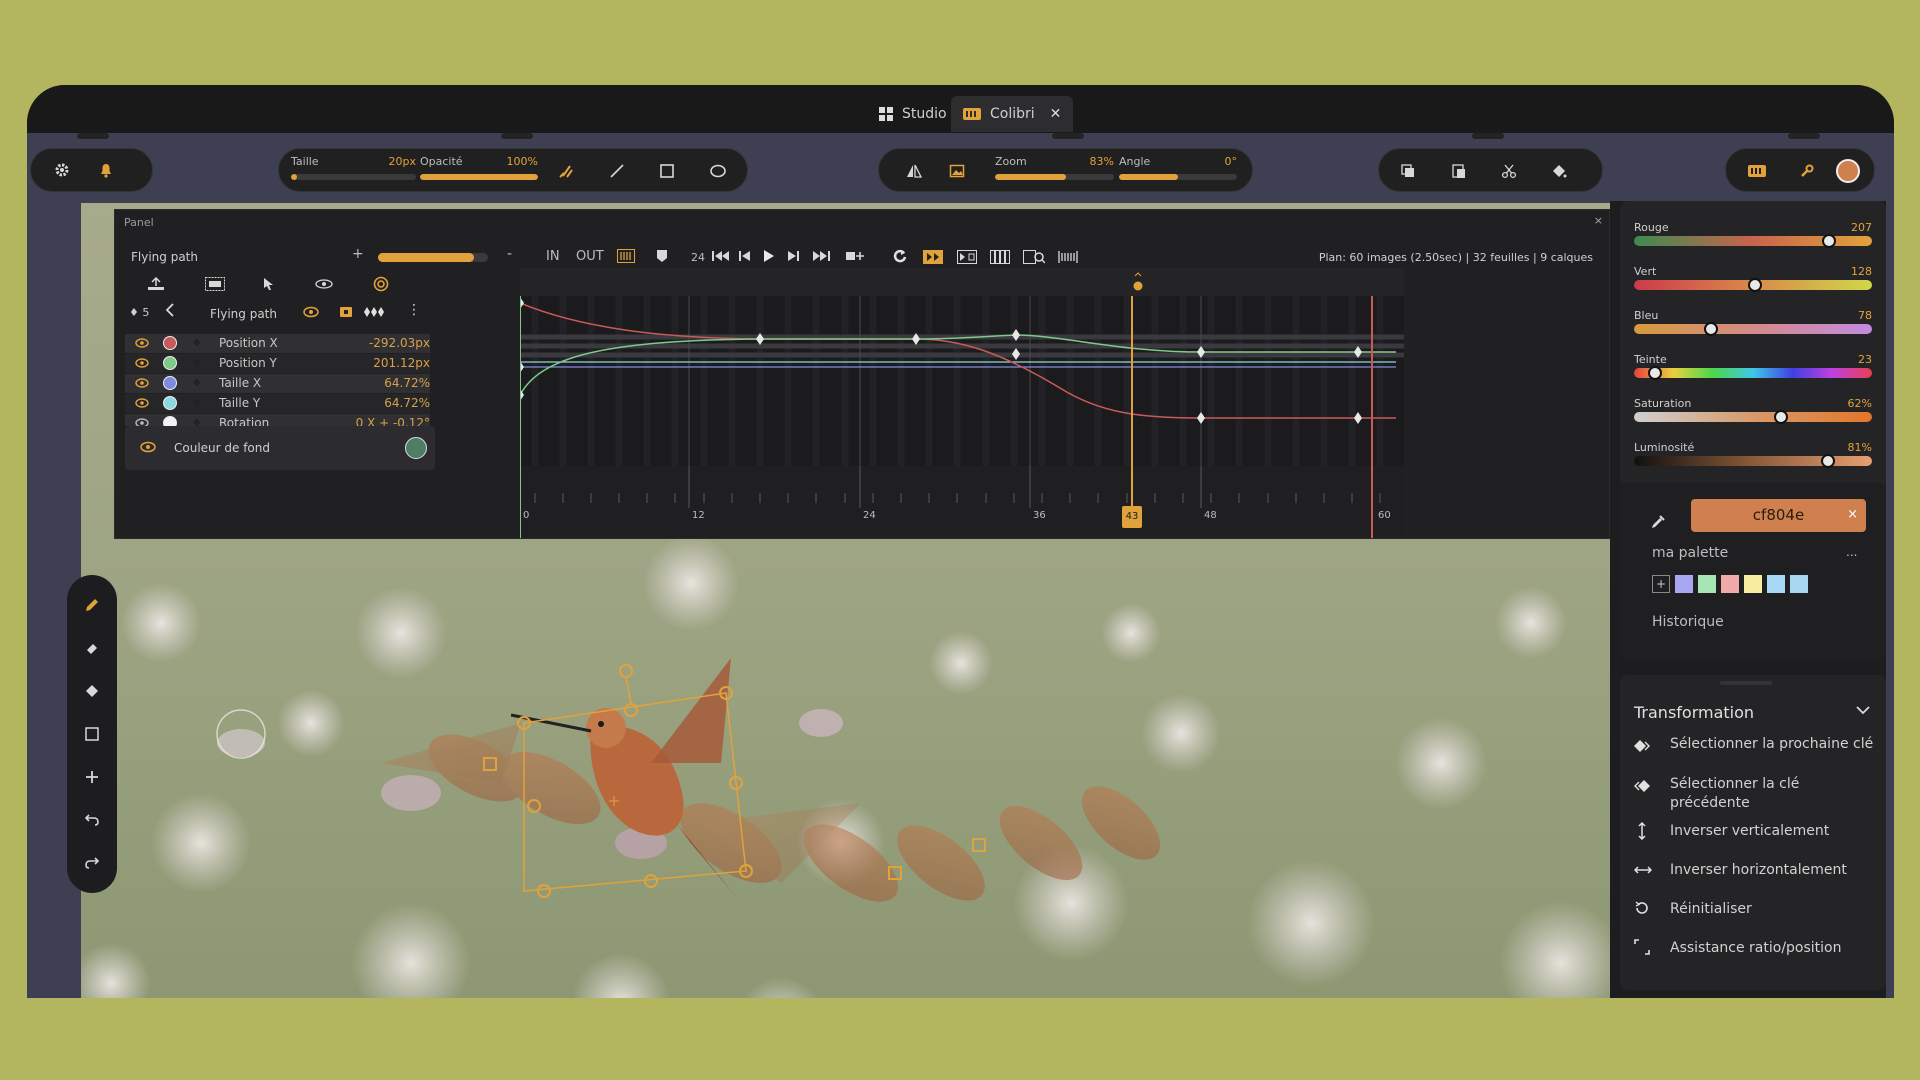 The image size is (1920, 1080). I want to click on minus-button: -, so click(509, 254).